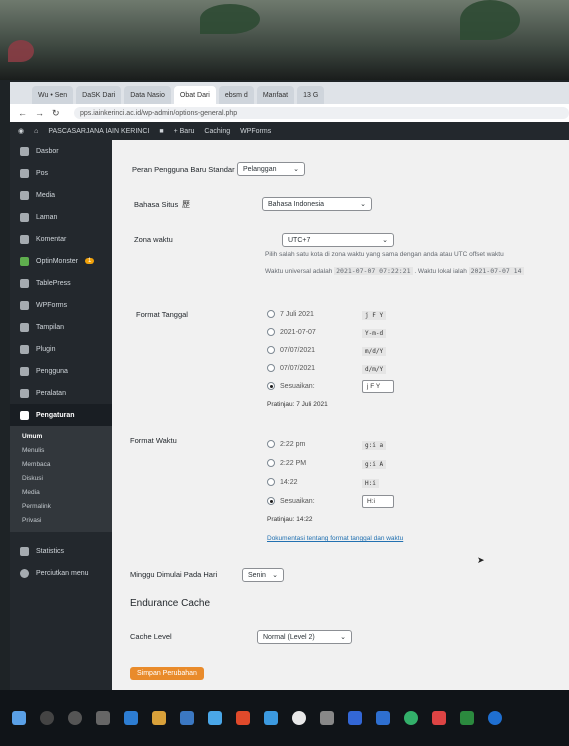  I want to click on submenu-reading: Membaca, so click(61, 465).